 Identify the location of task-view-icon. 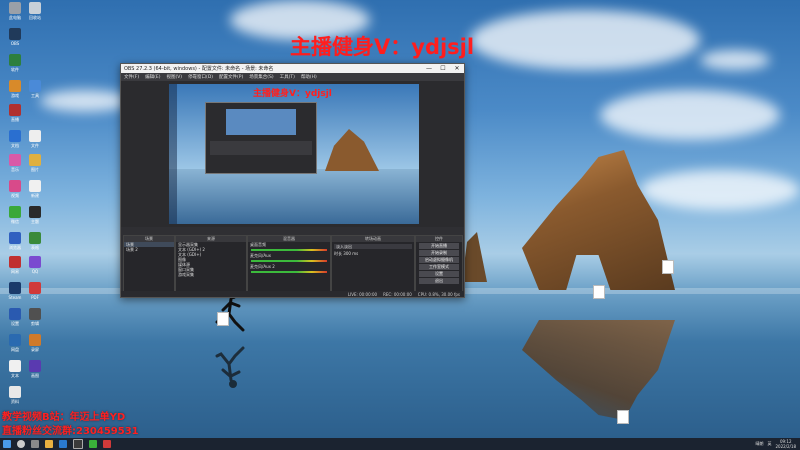
(35, 444).